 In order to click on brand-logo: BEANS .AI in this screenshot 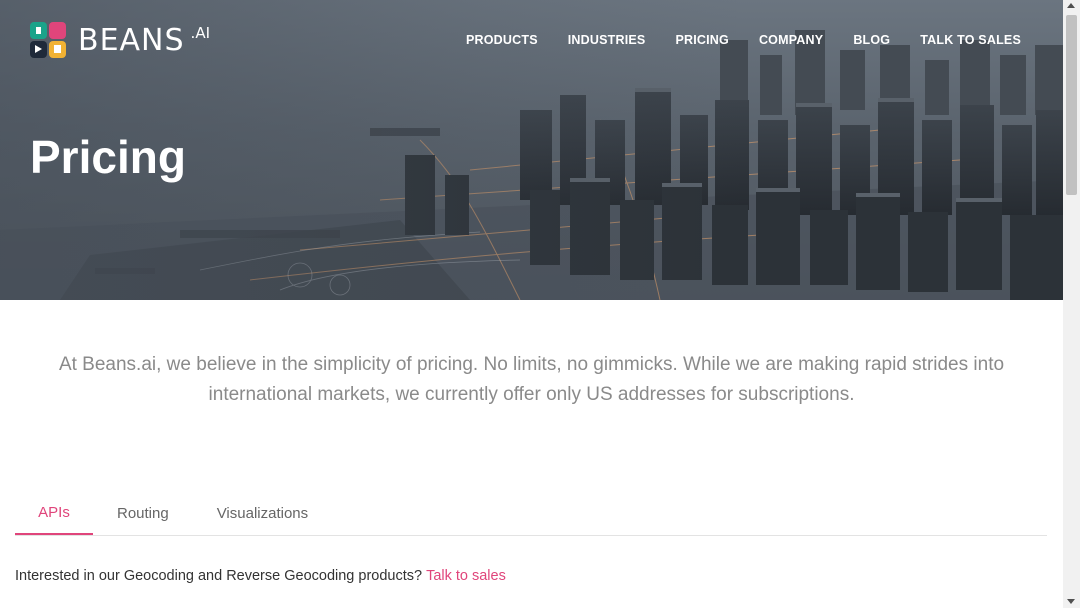, I will do `click(120, 41)`.